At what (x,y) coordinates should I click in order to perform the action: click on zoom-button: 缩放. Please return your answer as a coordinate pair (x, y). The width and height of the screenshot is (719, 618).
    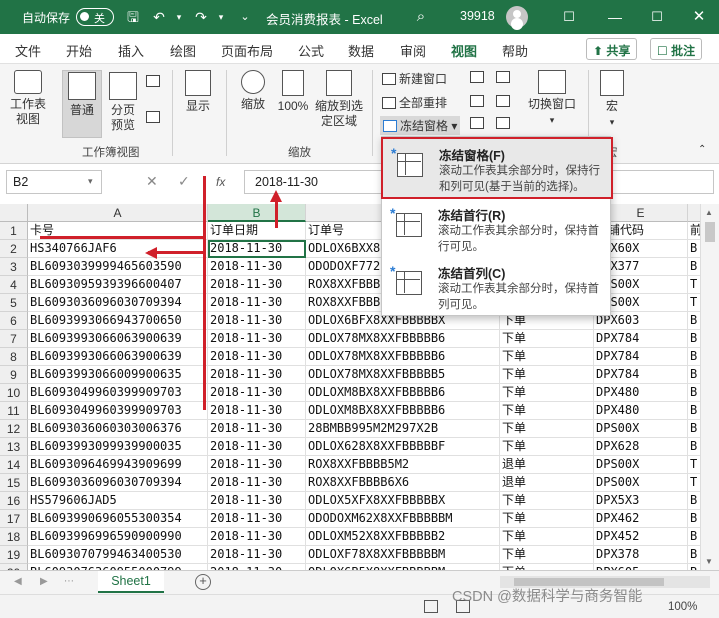
    Looking at the image, I should click on (253, 91).